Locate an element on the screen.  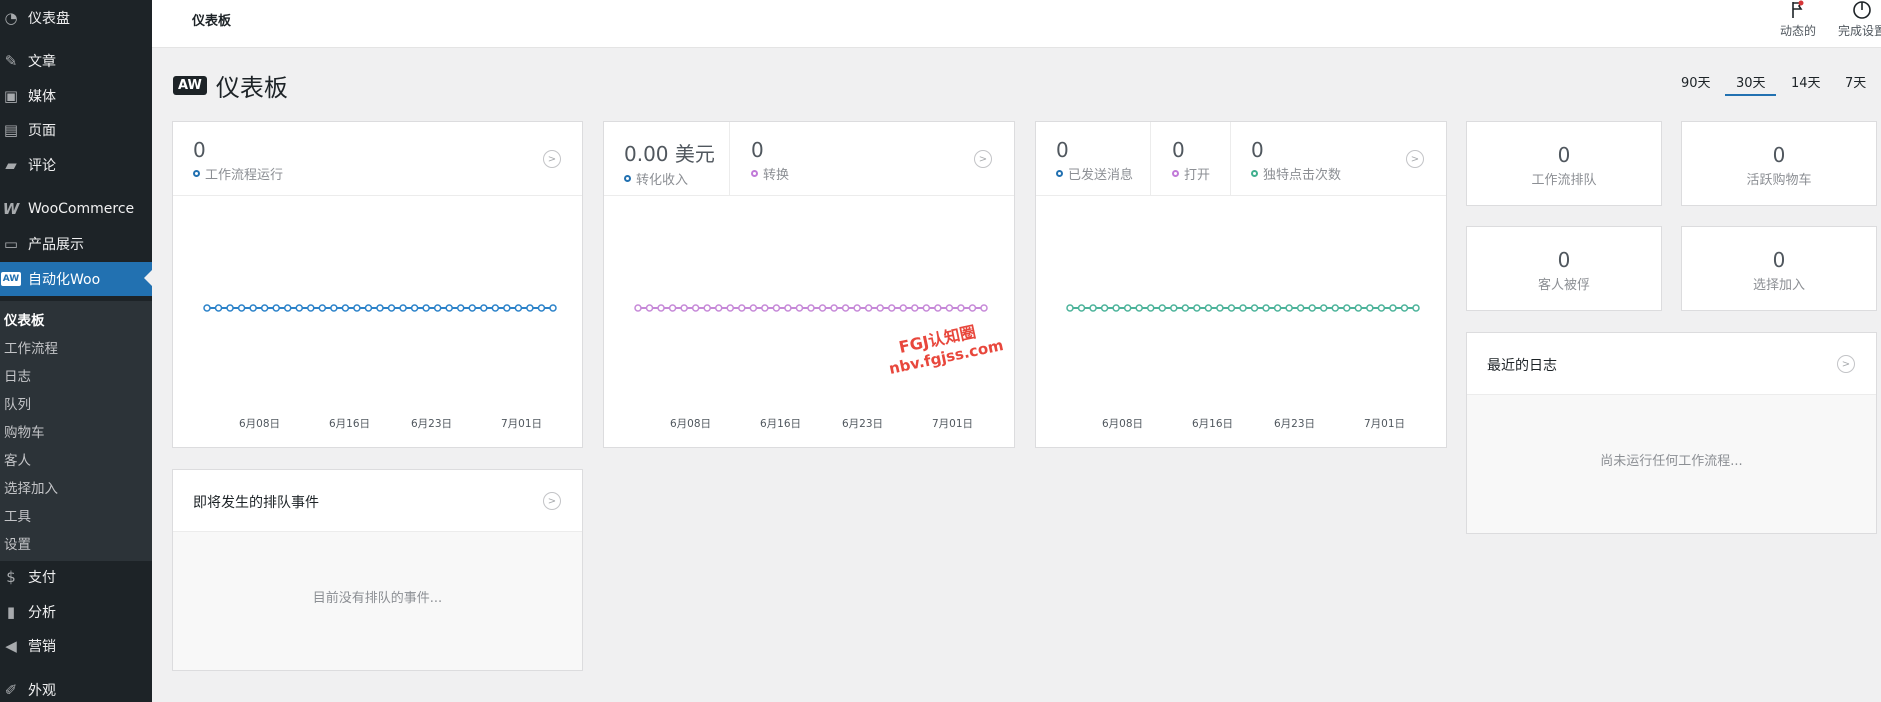
view-messages-arrow-icon: > is located at coordinates (1415, 159).